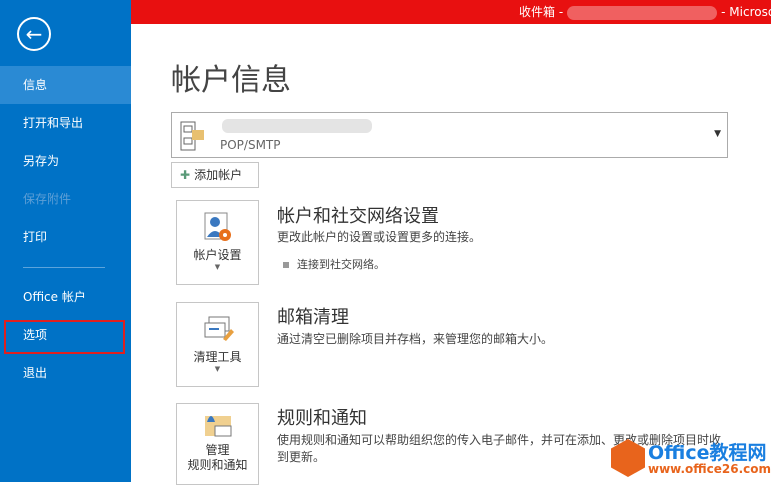 The width and height of the screenshot is (771, 485). I want to click on nav-office-account: Office 帐户, so click(65, 297).